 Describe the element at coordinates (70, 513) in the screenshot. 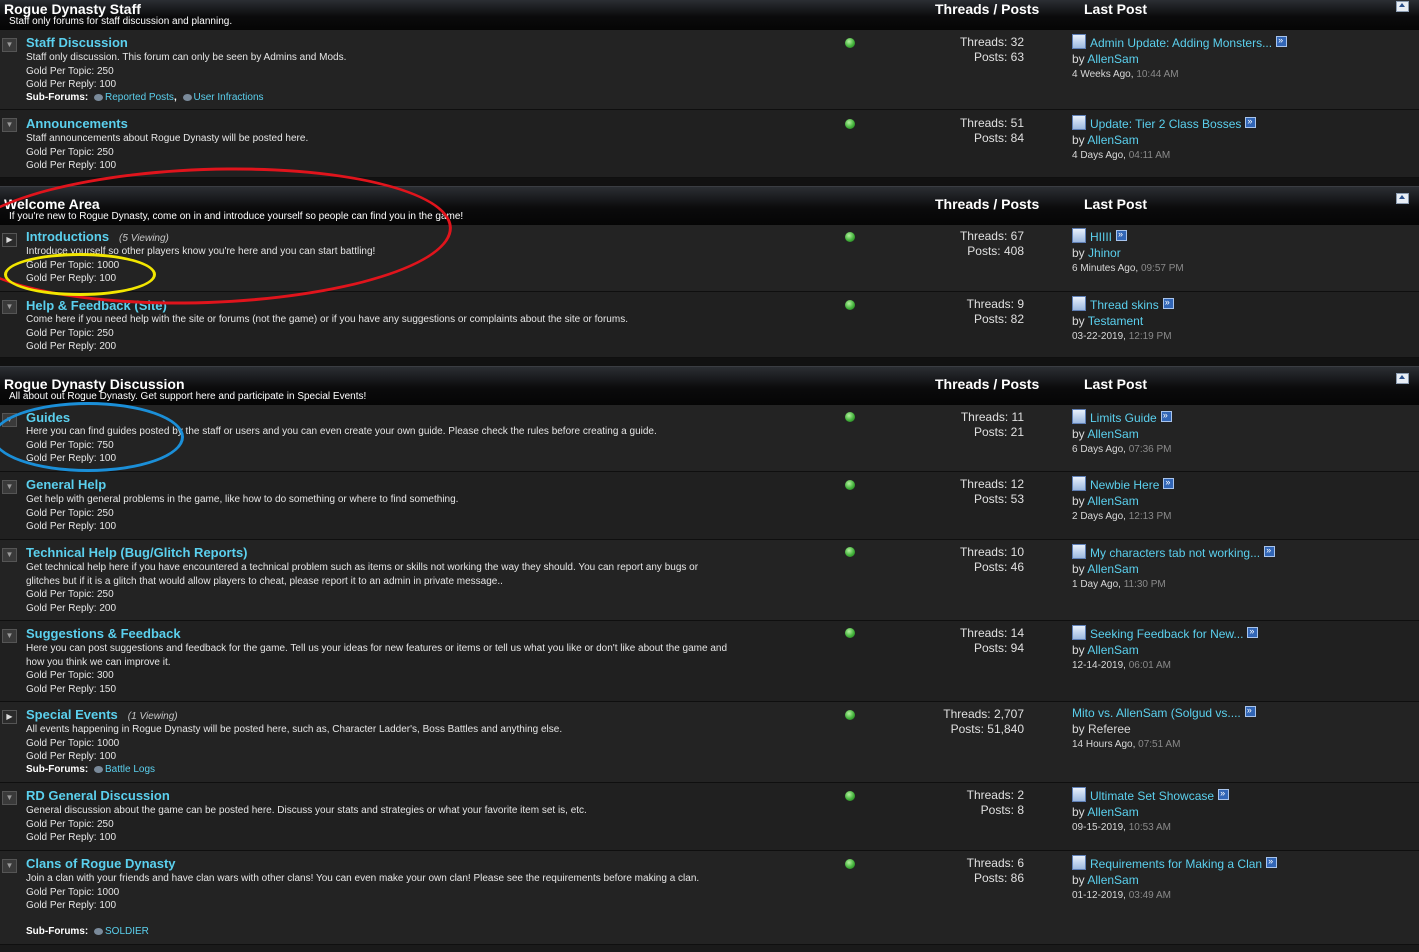

I see `gold-per-topic: Gold Per Topic: 250` at that location.